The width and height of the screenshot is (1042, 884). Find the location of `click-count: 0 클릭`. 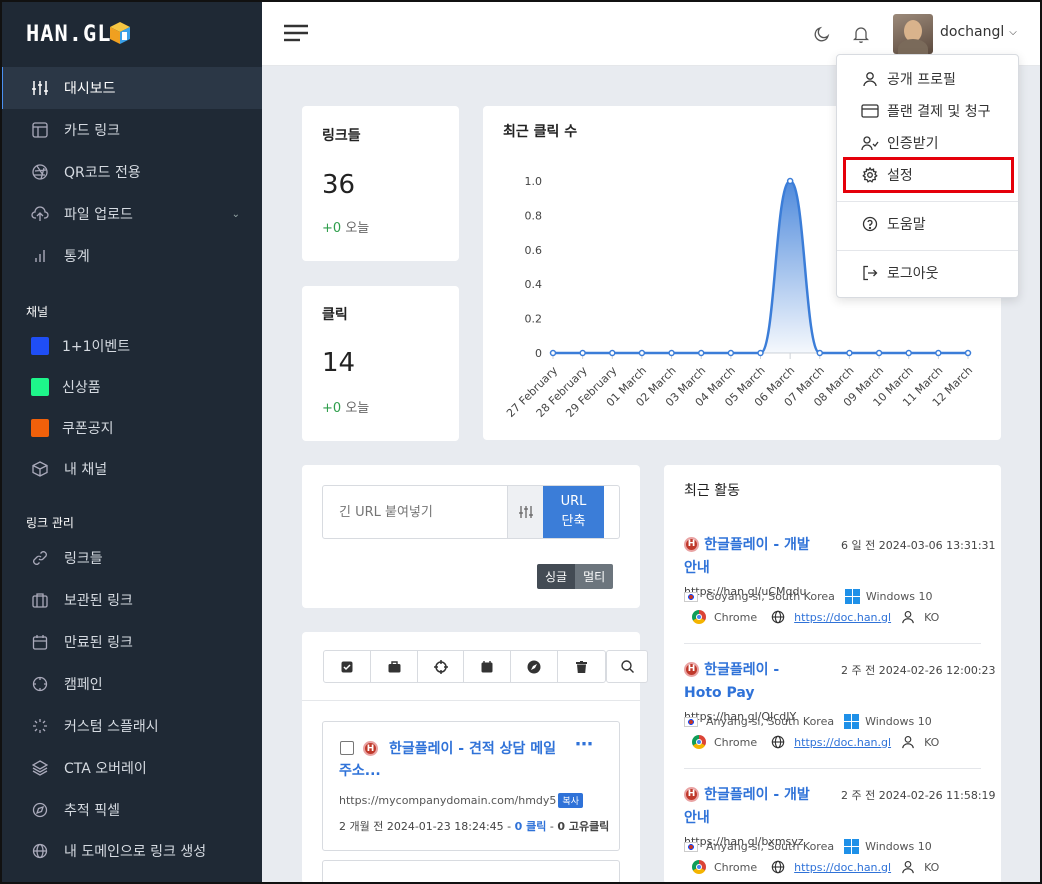

click-count: 0 클릭 is located at coordinates (531, 826).